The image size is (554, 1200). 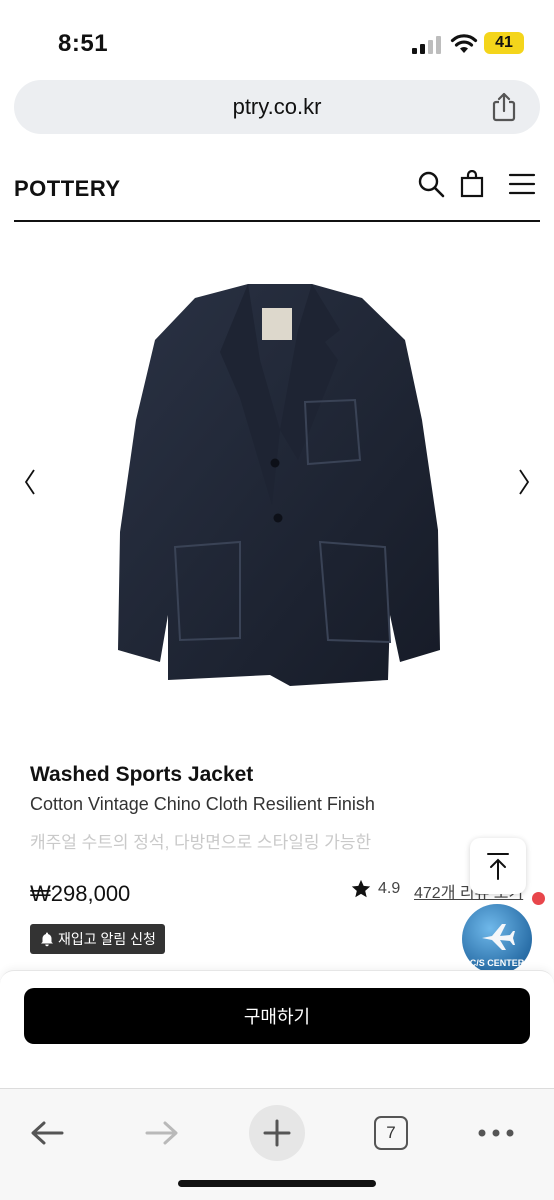 I want to click on site-header: POTTERY, so click(x=277, y=186).